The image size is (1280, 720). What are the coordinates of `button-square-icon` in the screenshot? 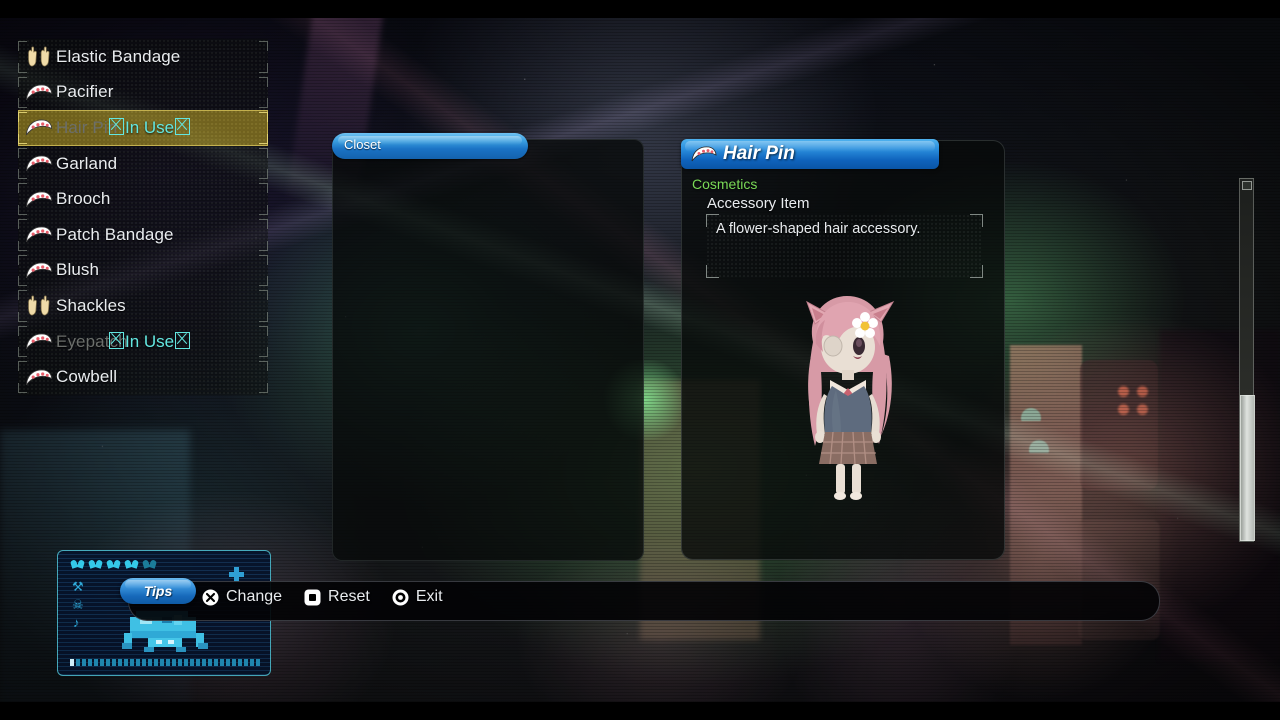 It's located at (312, 597).